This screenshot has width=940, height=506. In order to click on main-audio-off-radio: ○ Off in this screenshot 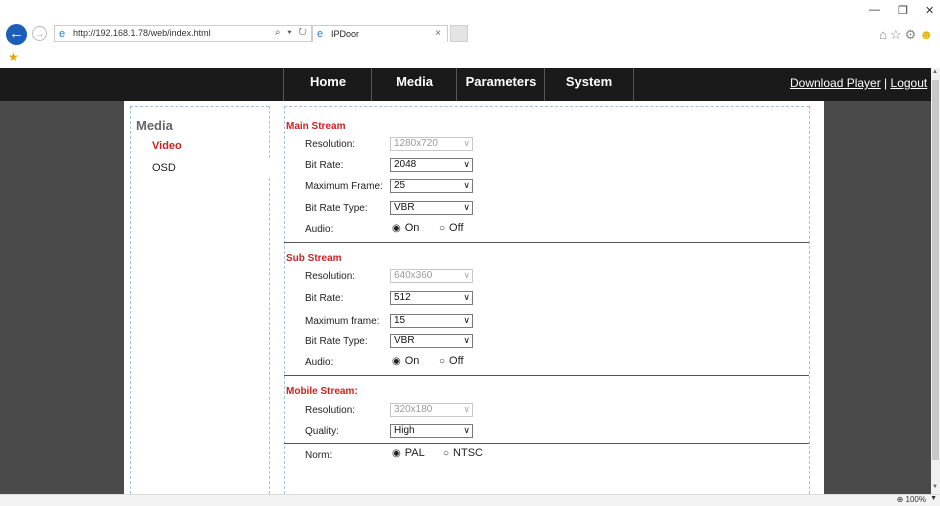, I will do `click(451, 228)`.